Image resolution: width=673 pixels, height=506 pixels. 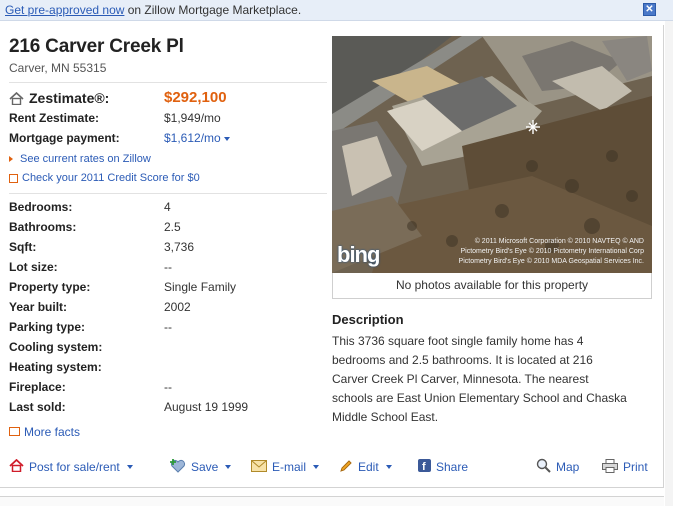 I want to click on credit-score-link: Check your 2011 Credit Score for $0, so click(x=104, y=178).